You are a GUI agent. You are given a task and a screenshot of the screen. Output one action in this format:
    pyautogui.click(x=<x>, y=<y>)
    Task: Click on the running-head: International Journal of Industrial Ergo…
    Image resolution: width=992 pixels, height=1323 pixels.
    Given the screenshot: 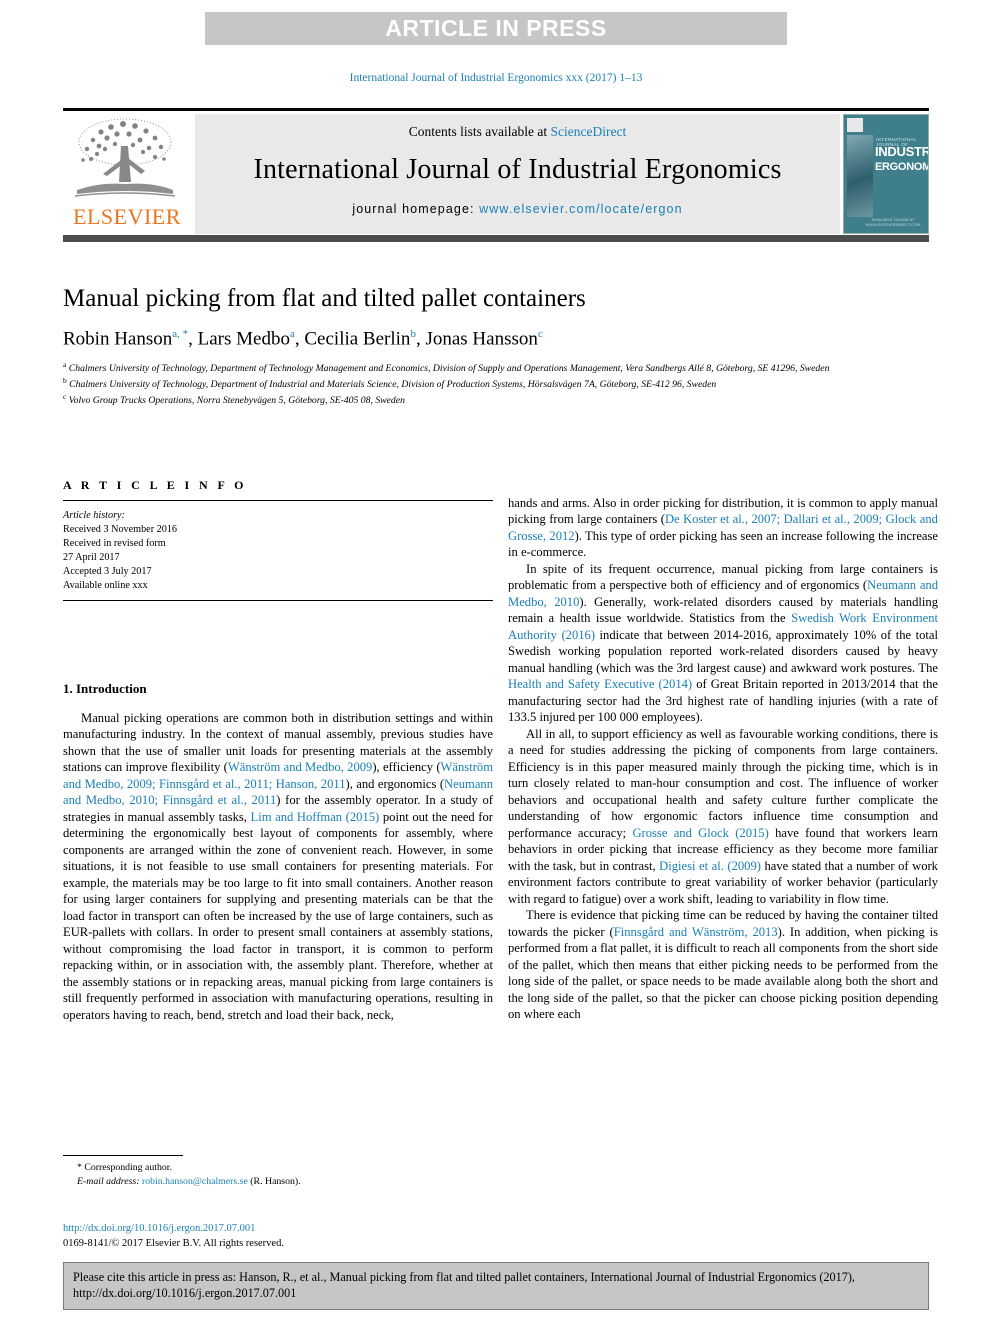 What is the action you would take?
    pyautogui.click(x=496, y=78)
    